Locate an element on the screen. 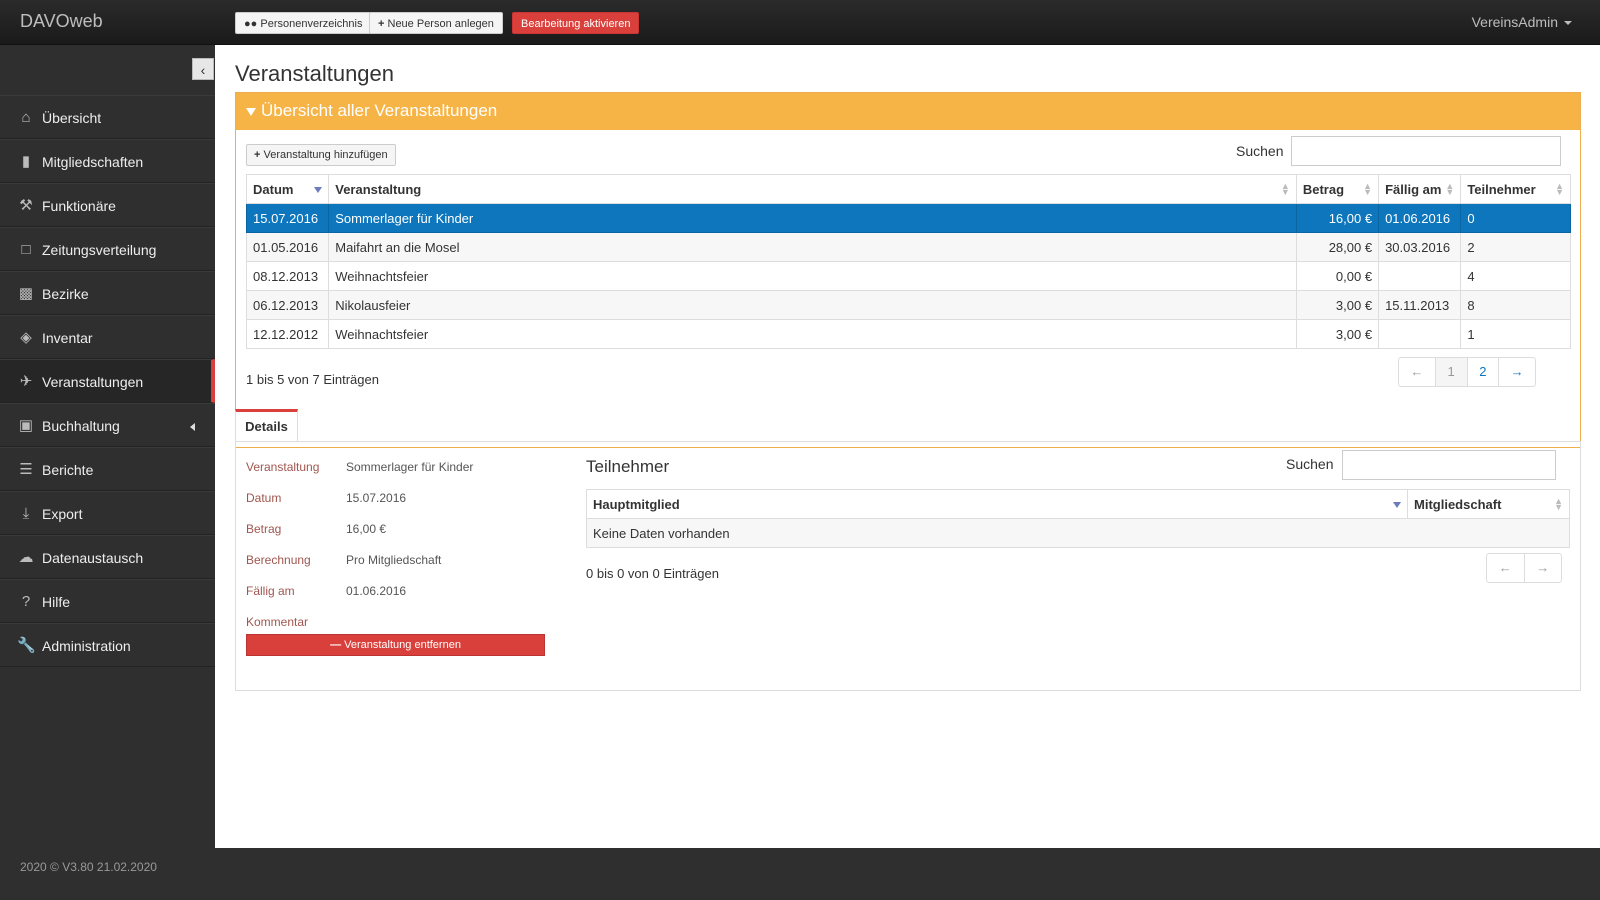  people-directory-button: ●● Personenverzeichnis is located at coordinates (303, 23).